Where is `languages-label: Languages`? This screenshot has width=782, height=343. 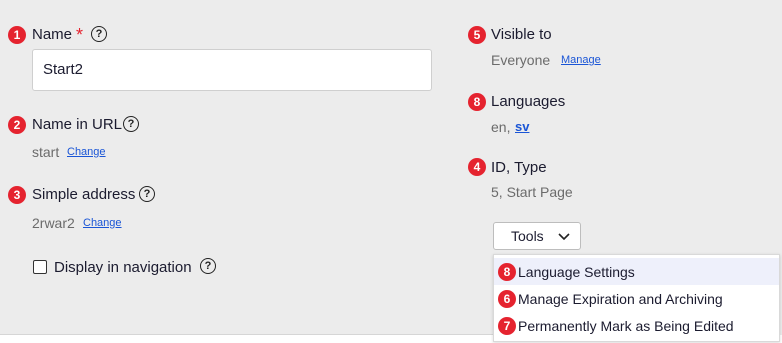
languages-label: Languages is located at coordinates (528, 101).